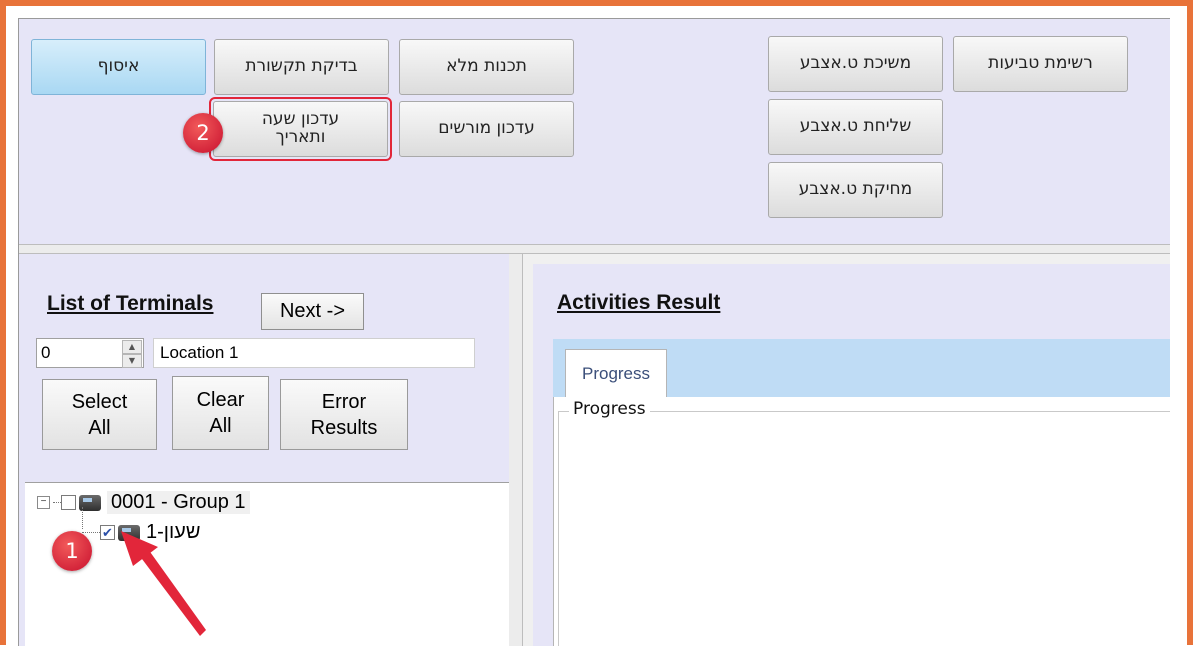 The height and width of the screenshot is (646, 1193). I want to click on update-permitted-button-label: עדכון מורשים, so click(486, 128).